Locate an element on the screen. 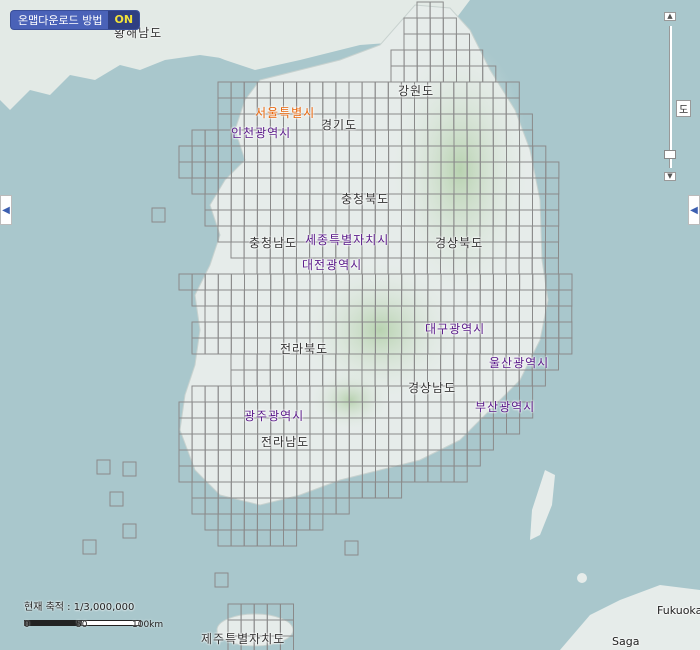 This screenshot has width=700, height=650. download-guide-toggle: 온맵다운로드 방법 ON is located at coordinates (75, 20).